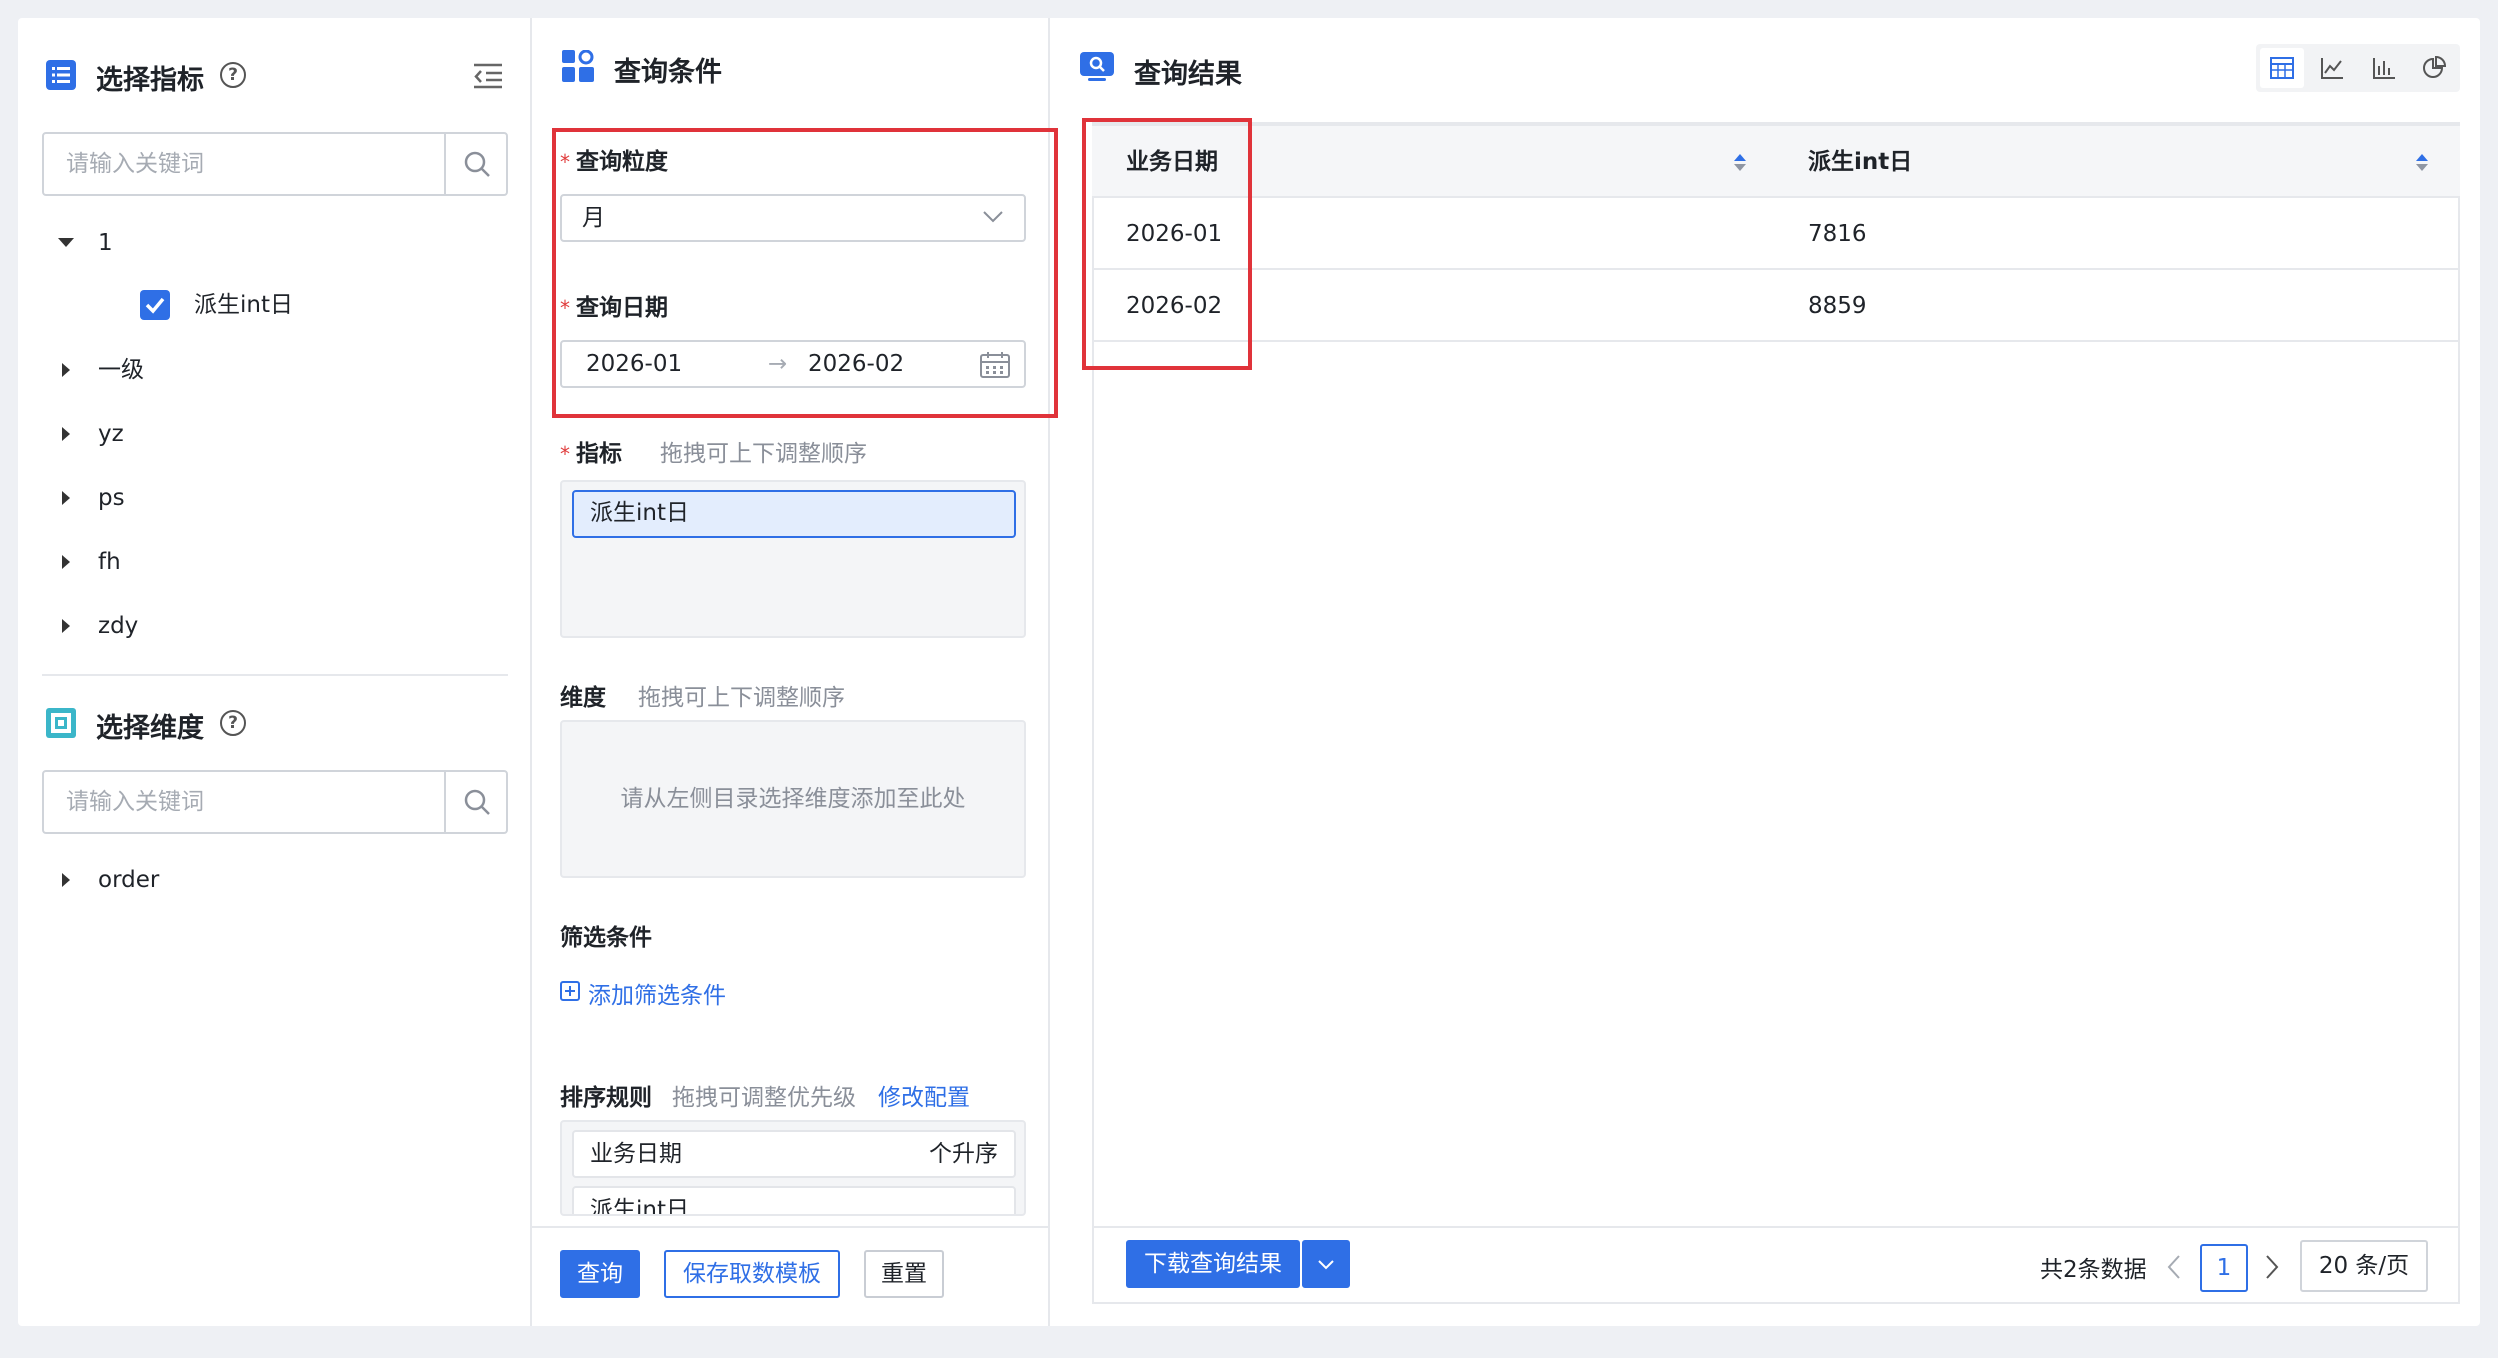  I want to click on sort-hint: 拖拽可调整优先级, so click(764, 1098).